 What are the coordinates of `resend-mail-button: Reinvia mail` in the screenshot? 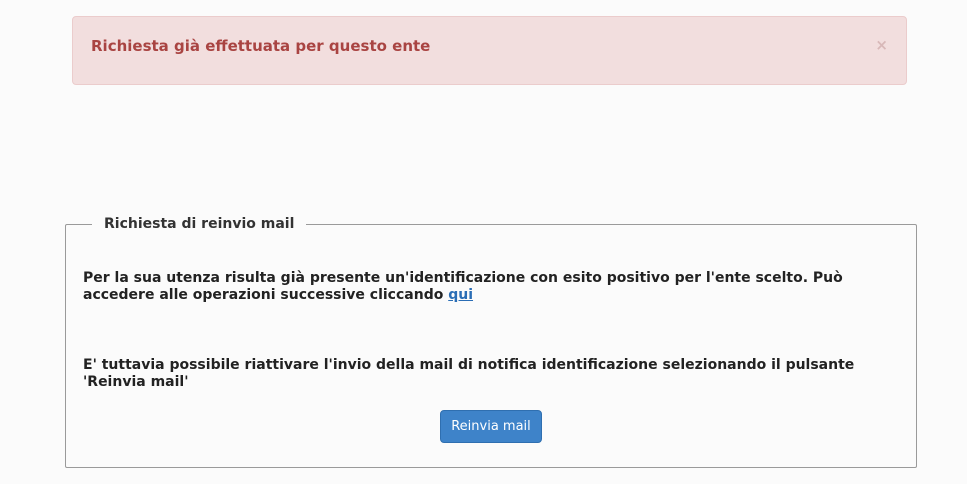 It's located at (491, 426).